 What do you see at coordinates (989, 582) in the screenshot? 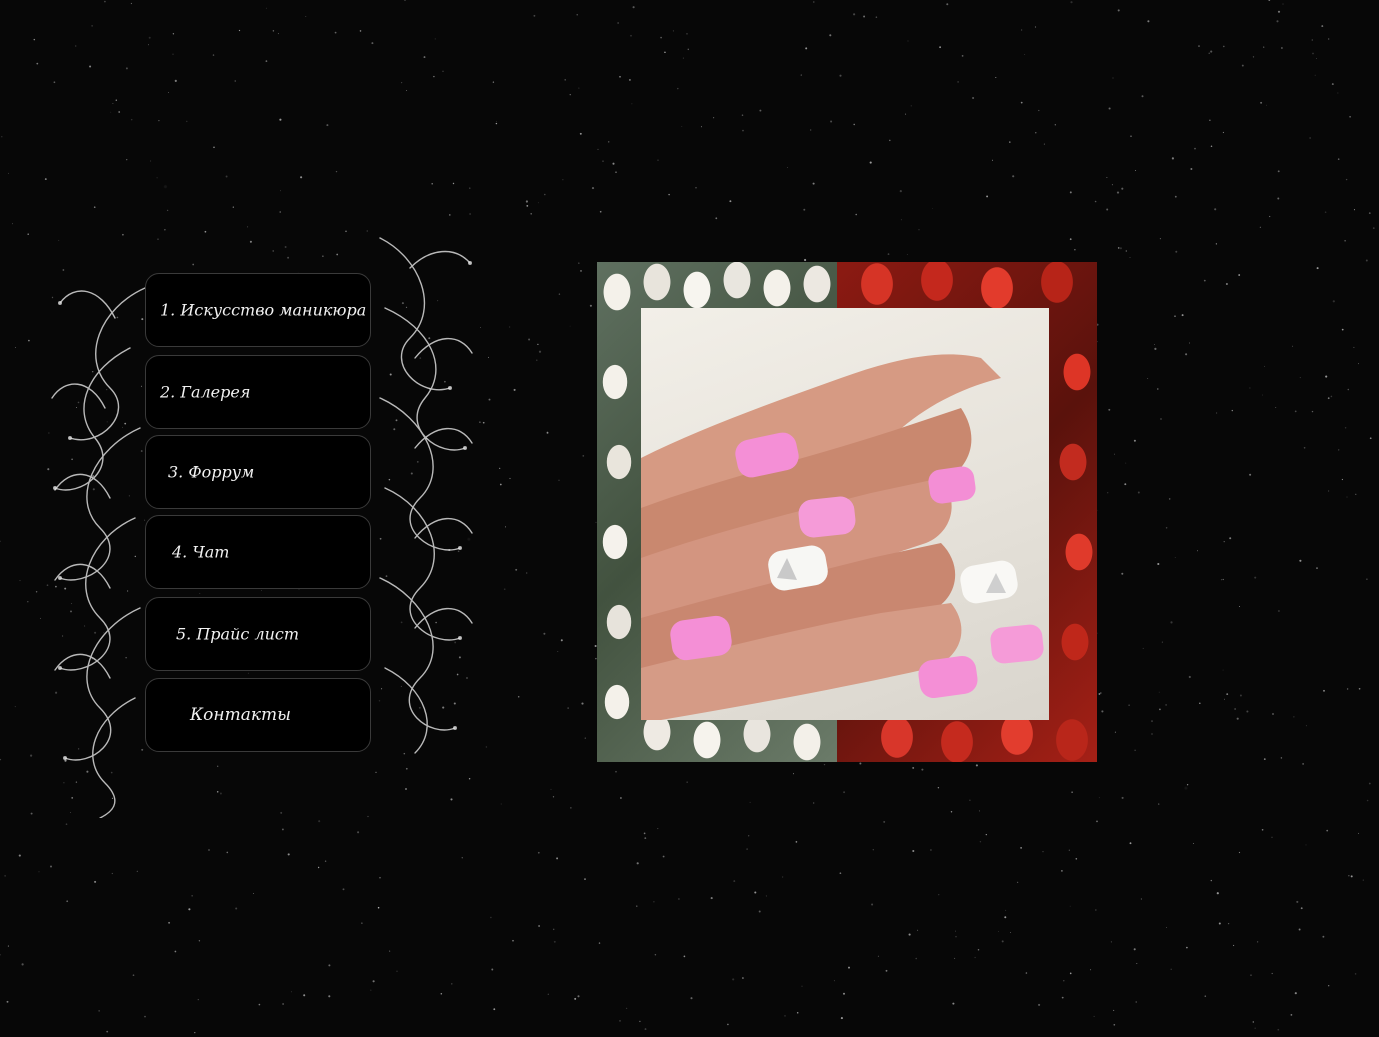
I see `nail-white` at bounding box center [989, 582].